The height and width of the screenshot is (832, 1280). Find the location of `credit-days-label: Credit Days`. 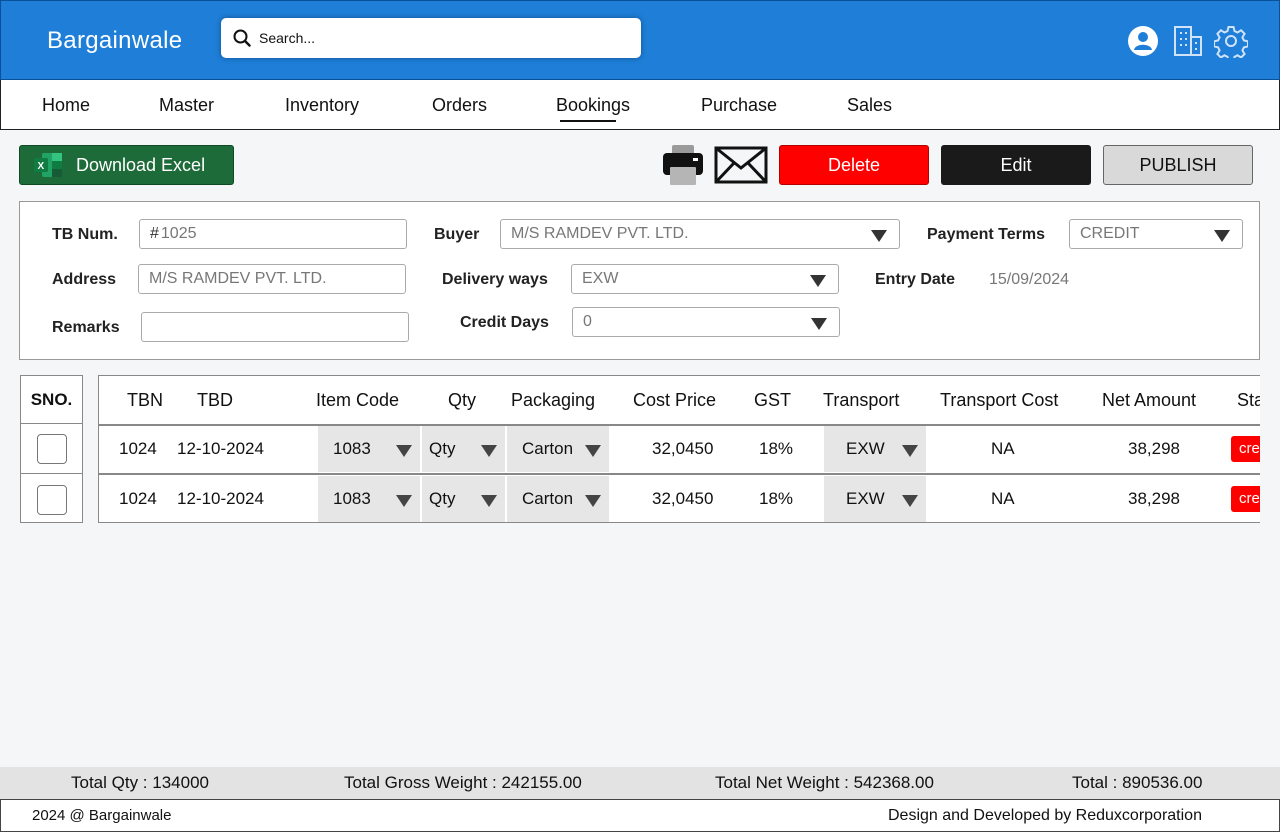

credit-days-label: Credit Days is located at coordinates (504, 322).